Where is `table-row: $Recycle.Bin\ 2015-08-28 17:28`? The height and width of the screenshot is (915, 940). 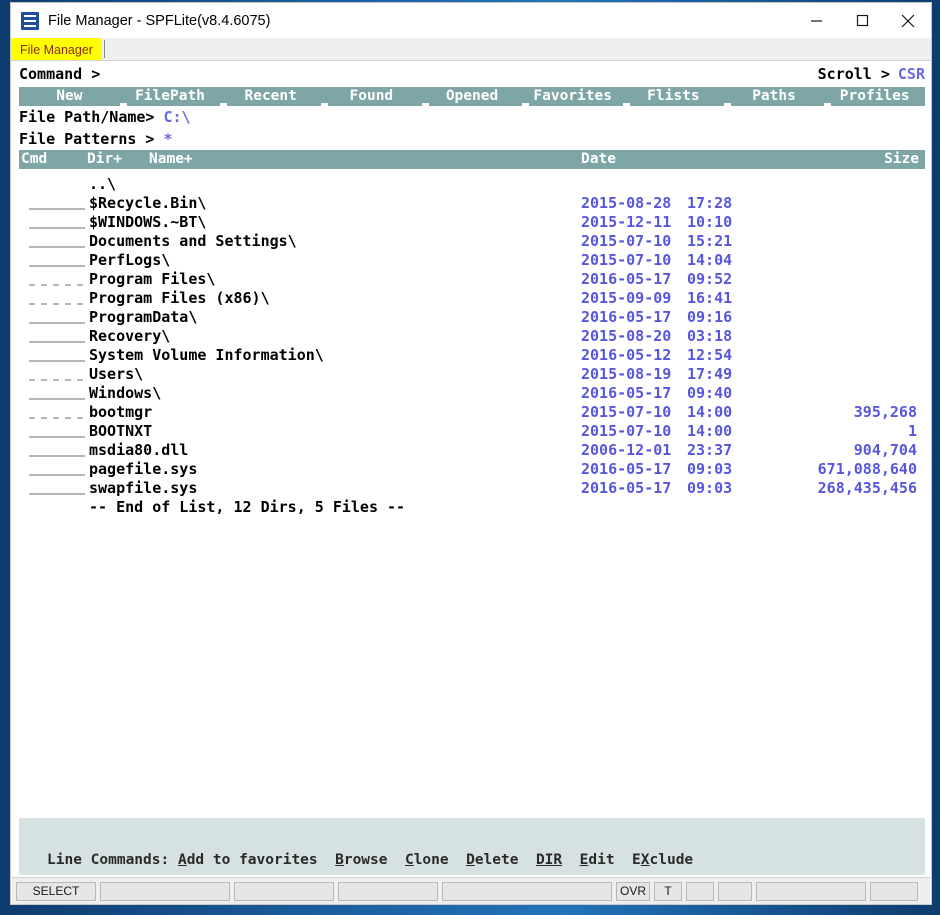 table-row: $Recycle.Bin\ 2015-08-28 17:28 is located at coordinates (471, 203).